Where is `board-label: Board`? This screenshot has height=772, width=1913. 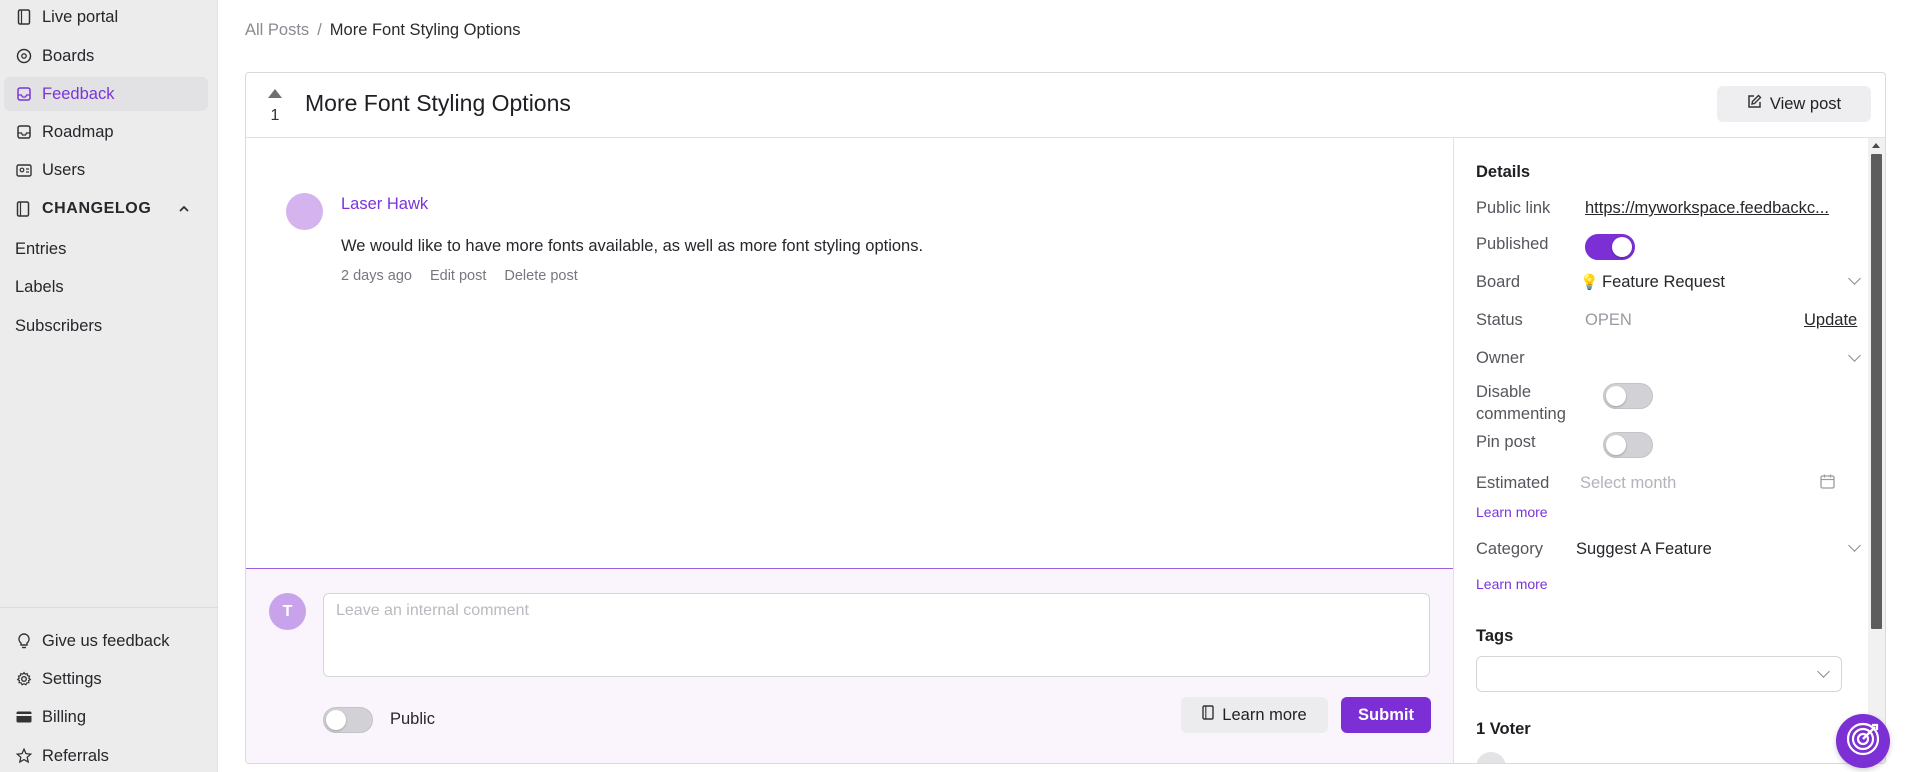
board-label: Board is located at coordinates (1498, 282).